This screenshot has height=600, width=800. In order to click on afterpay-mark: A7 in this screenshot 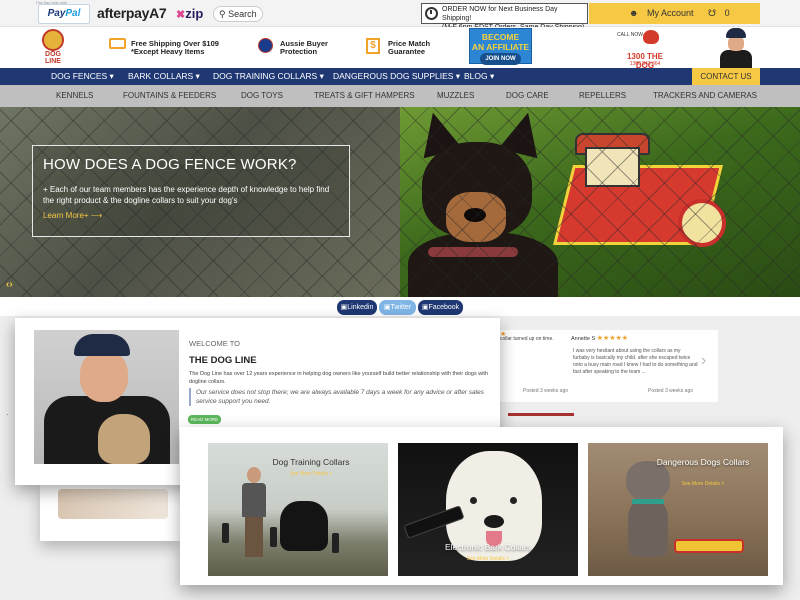, I will do `click(158, 13)`.